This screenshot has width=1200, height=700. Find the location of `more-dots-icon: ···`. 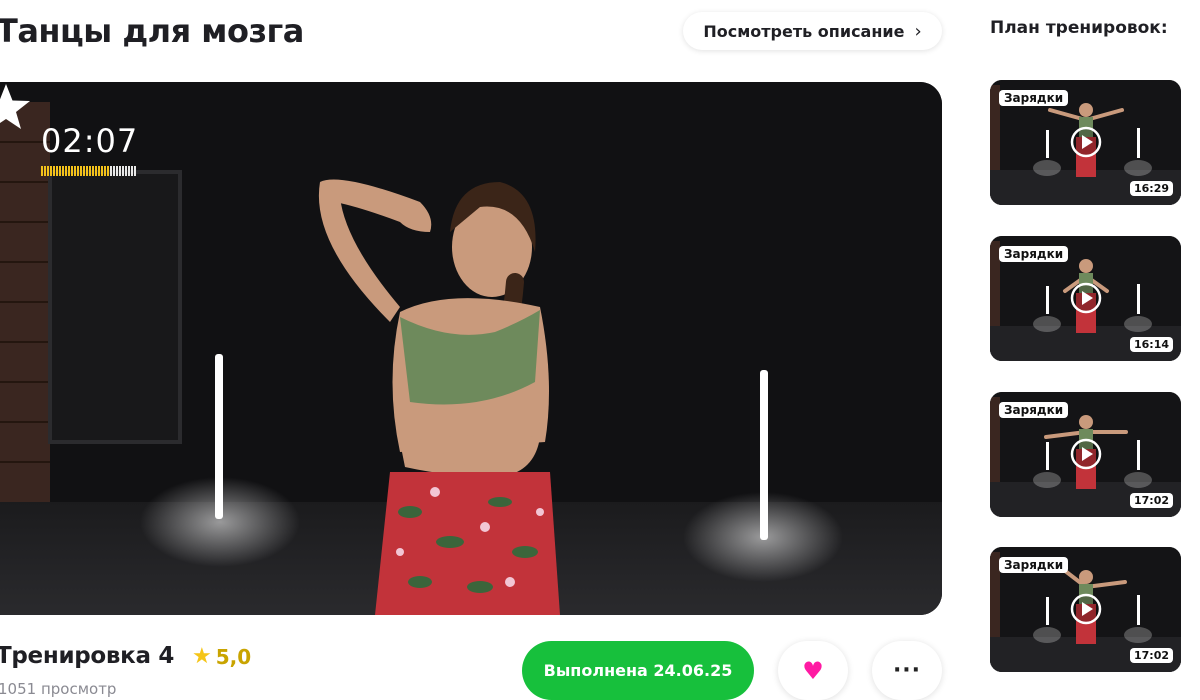

more-dots-icon: ··· is located at coordinates (907, 670).